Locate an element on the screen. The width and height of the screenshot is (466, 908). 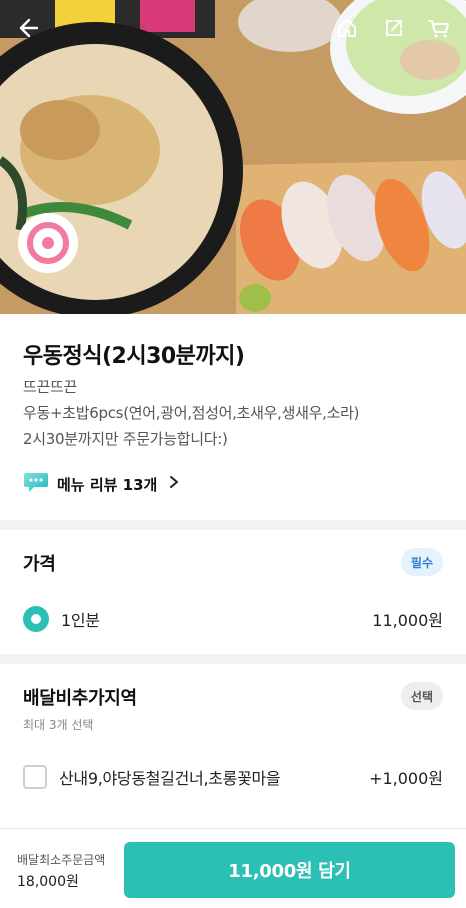
delivery-option-price: +1,000원 is located at coordinates (406, 778).